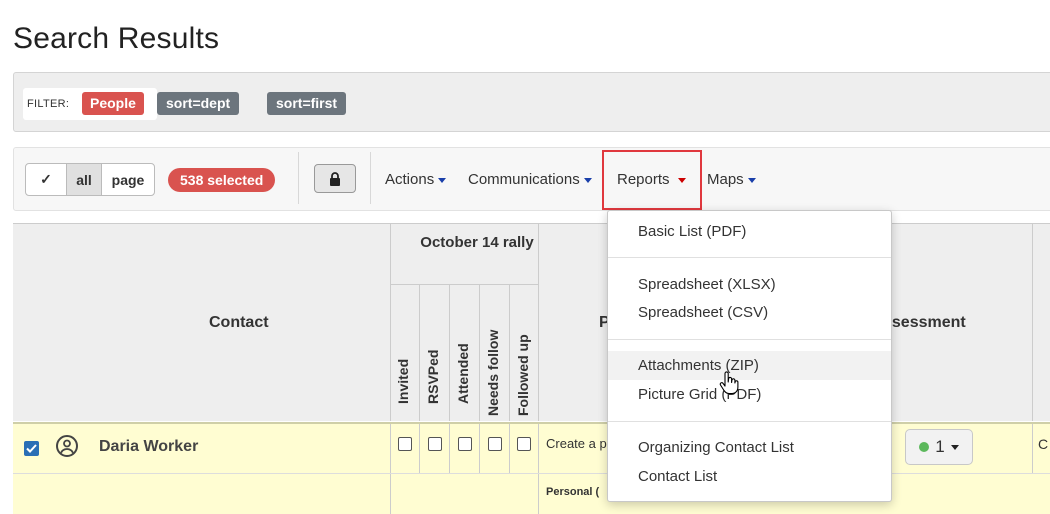 The height and width of the screenshot is (514, 1050). I want to click on report-spreadsheet-xlsx: Spreadsheet (XLSX), so click(749, 284).